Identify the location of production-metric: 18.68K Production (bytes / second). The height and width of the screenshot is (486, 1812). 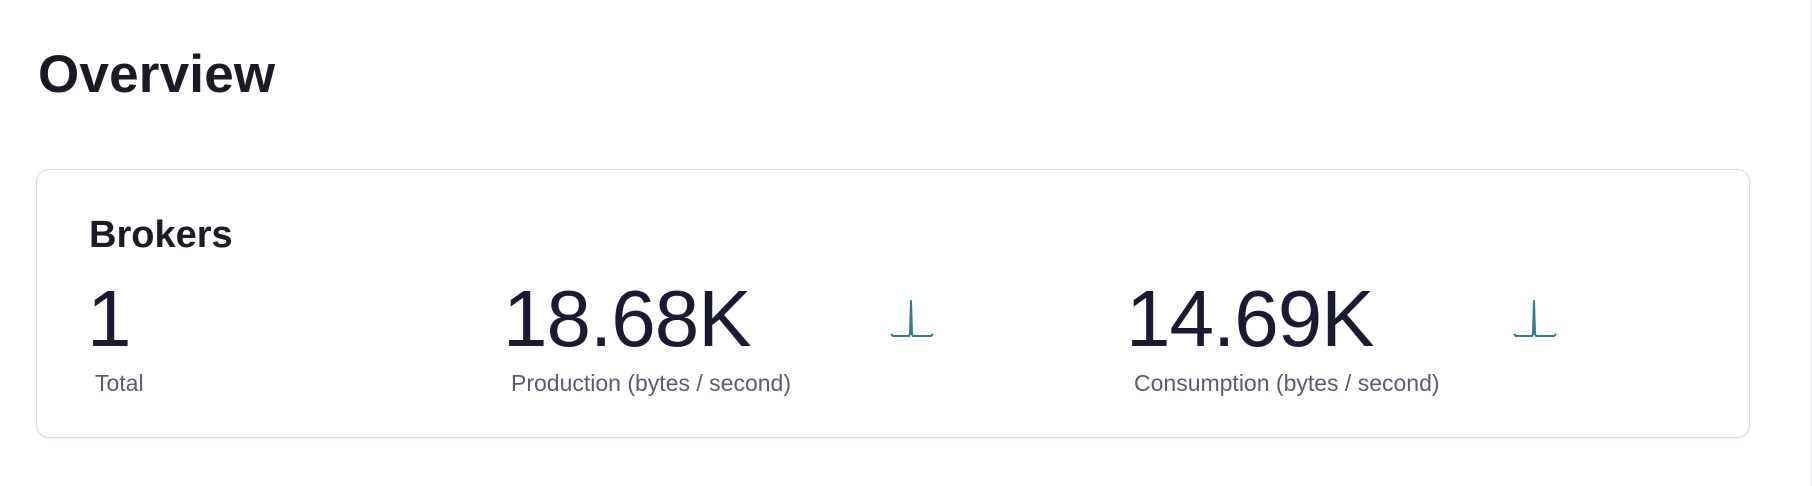
(647, 338).